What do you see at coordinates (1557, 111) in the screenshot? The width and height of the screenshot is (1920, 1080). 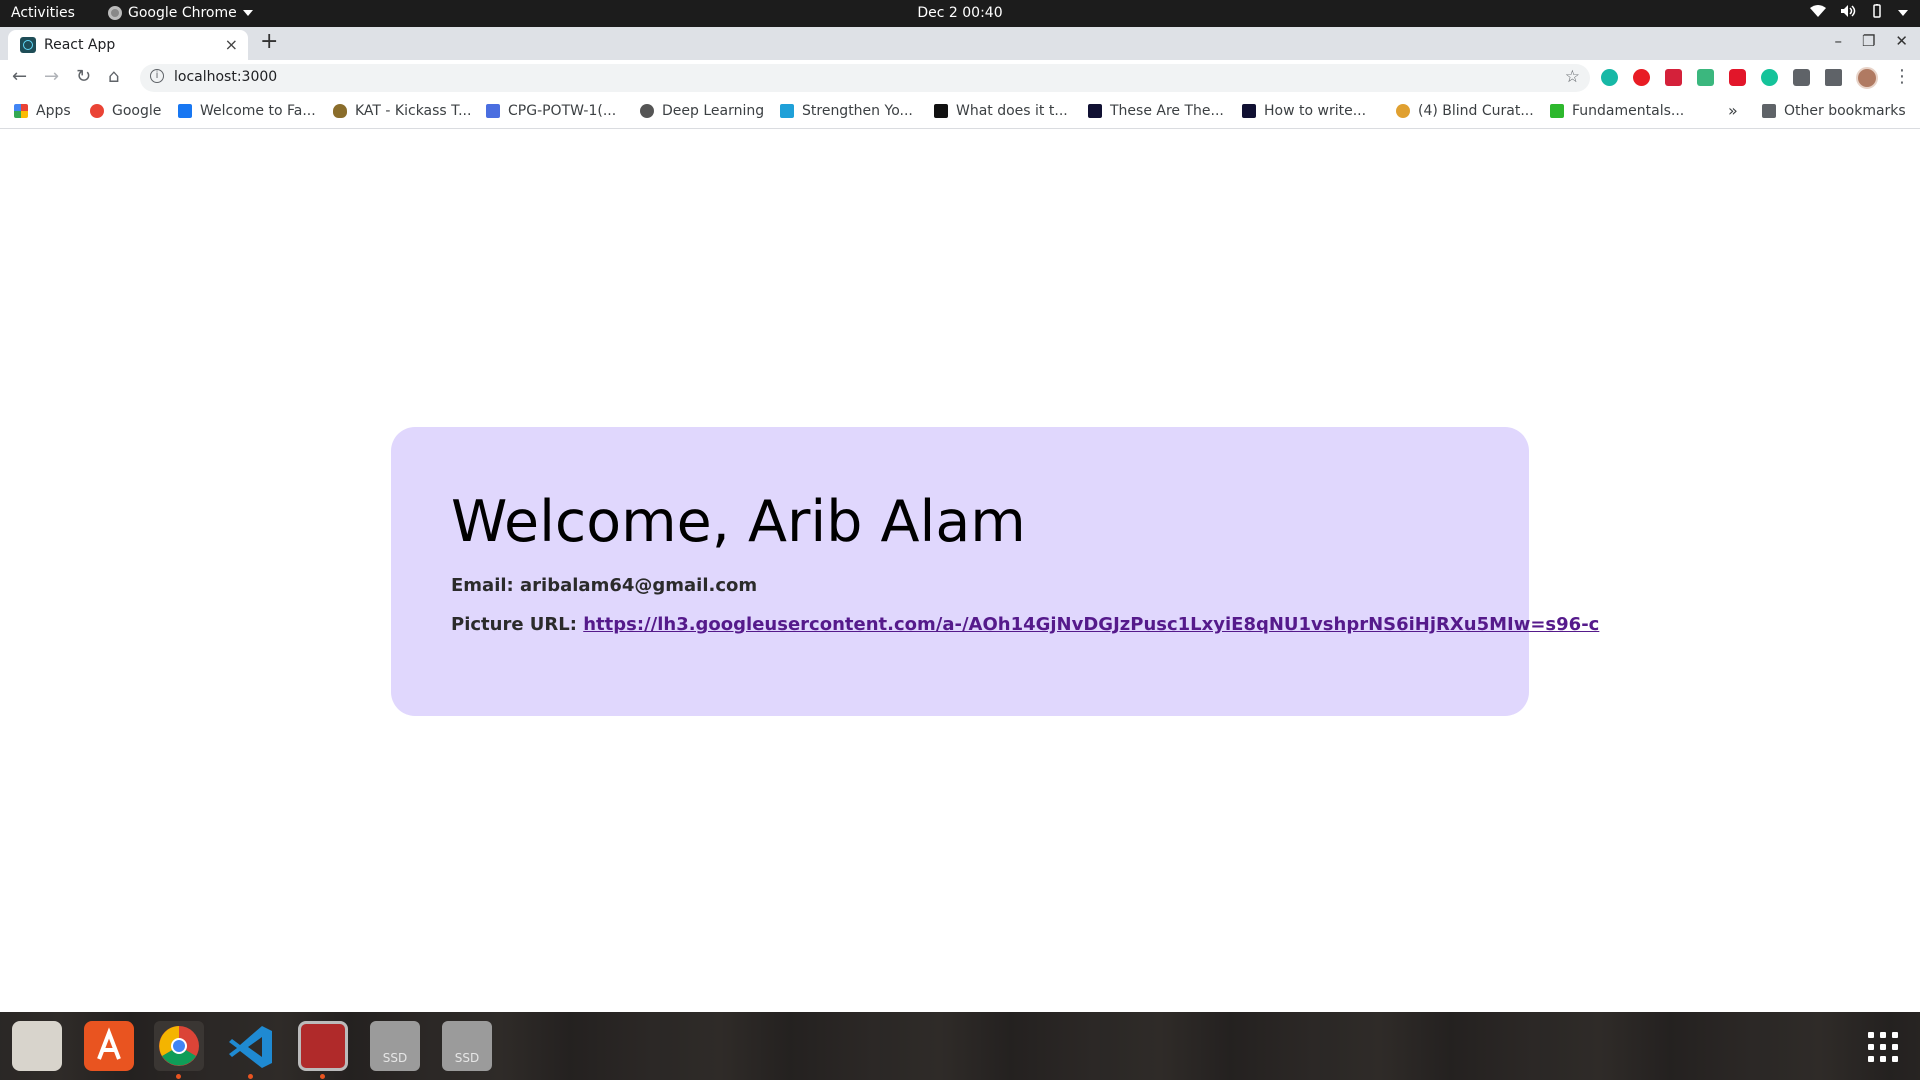 I see `leaf-icon` at bounding box center [1557, 111].